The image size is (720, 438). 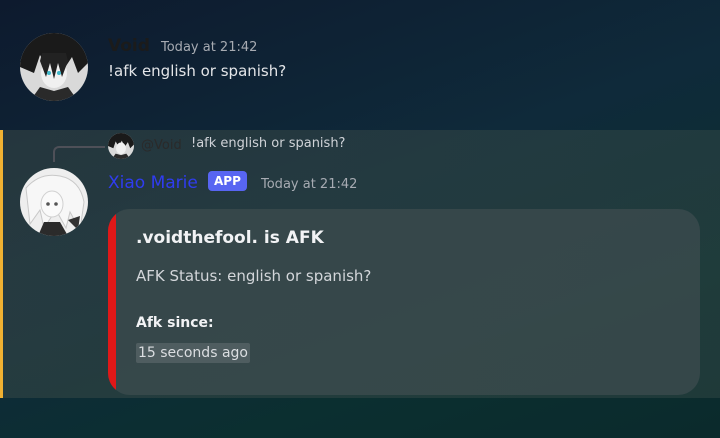 I want to click on reply-mention: @Void, so click(x=161, y=145).